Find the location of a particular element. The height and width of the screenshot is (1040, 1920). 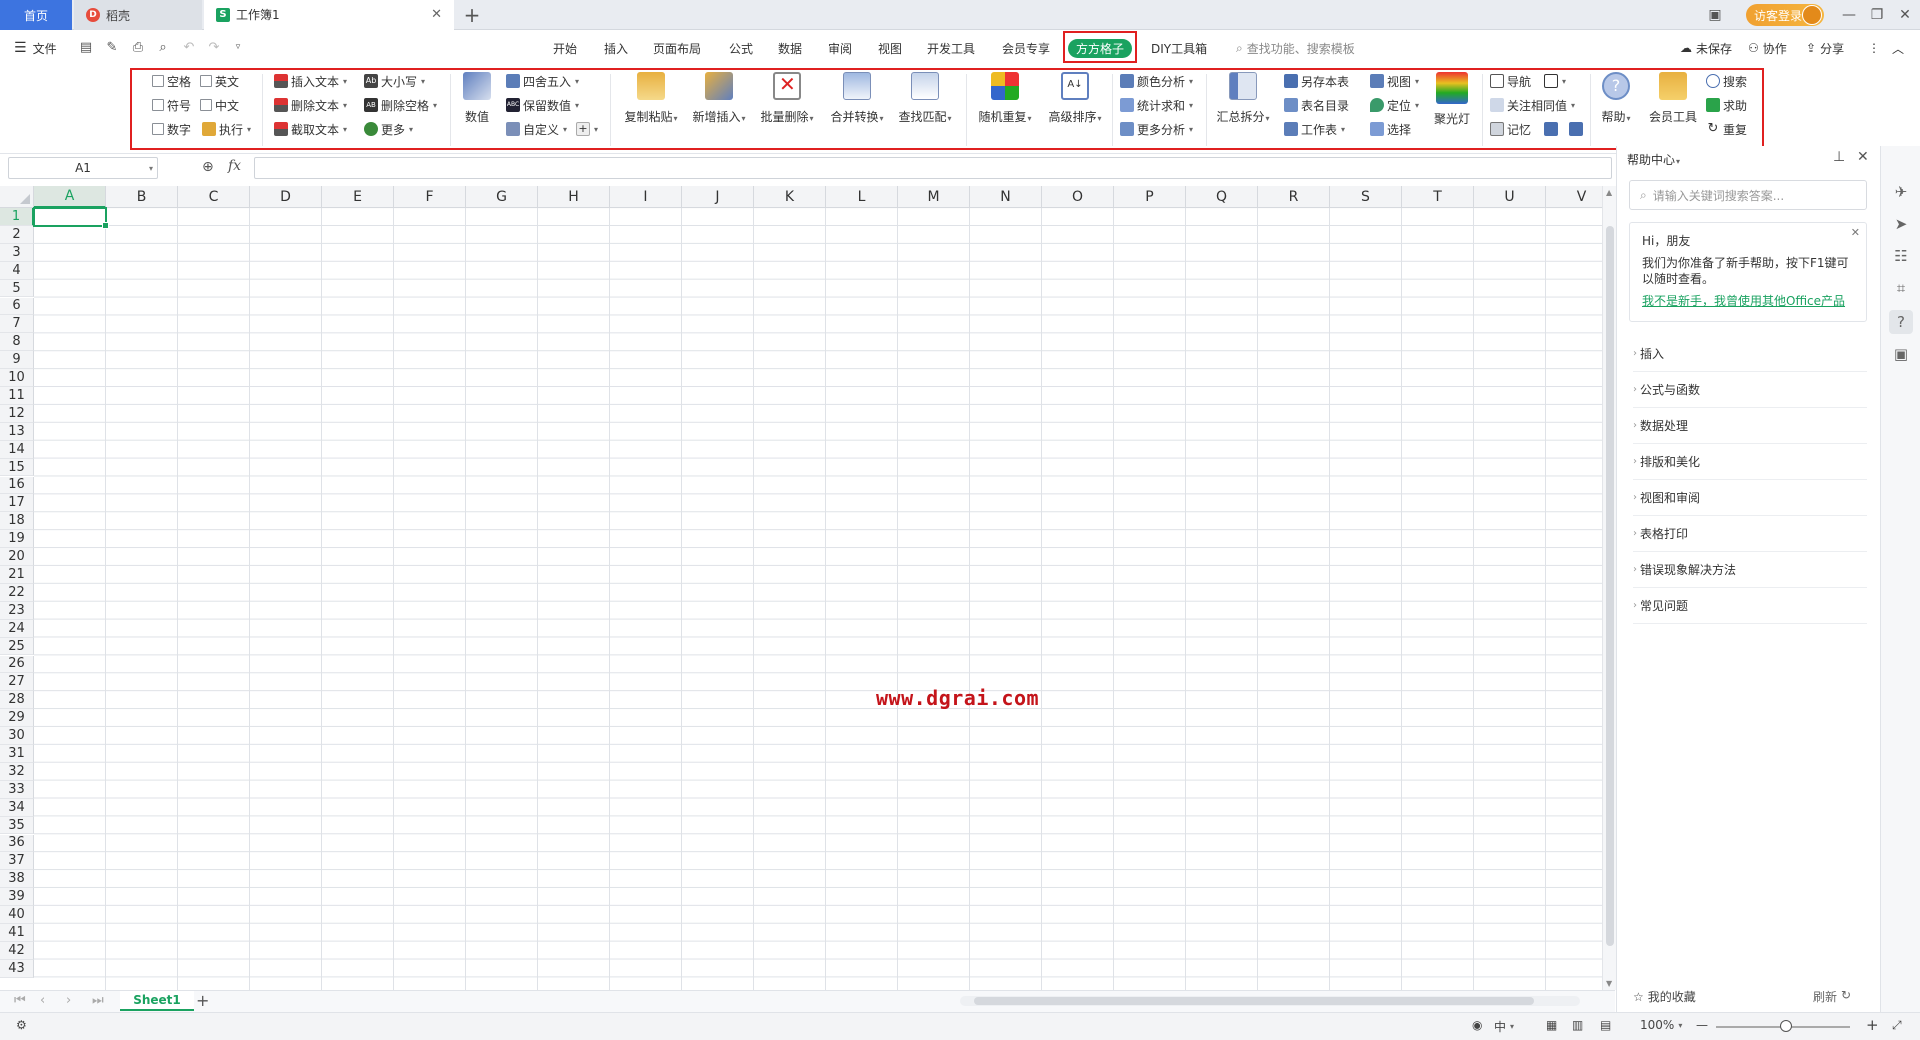

tab-data: 数据 is located at coordinates (790, 48).